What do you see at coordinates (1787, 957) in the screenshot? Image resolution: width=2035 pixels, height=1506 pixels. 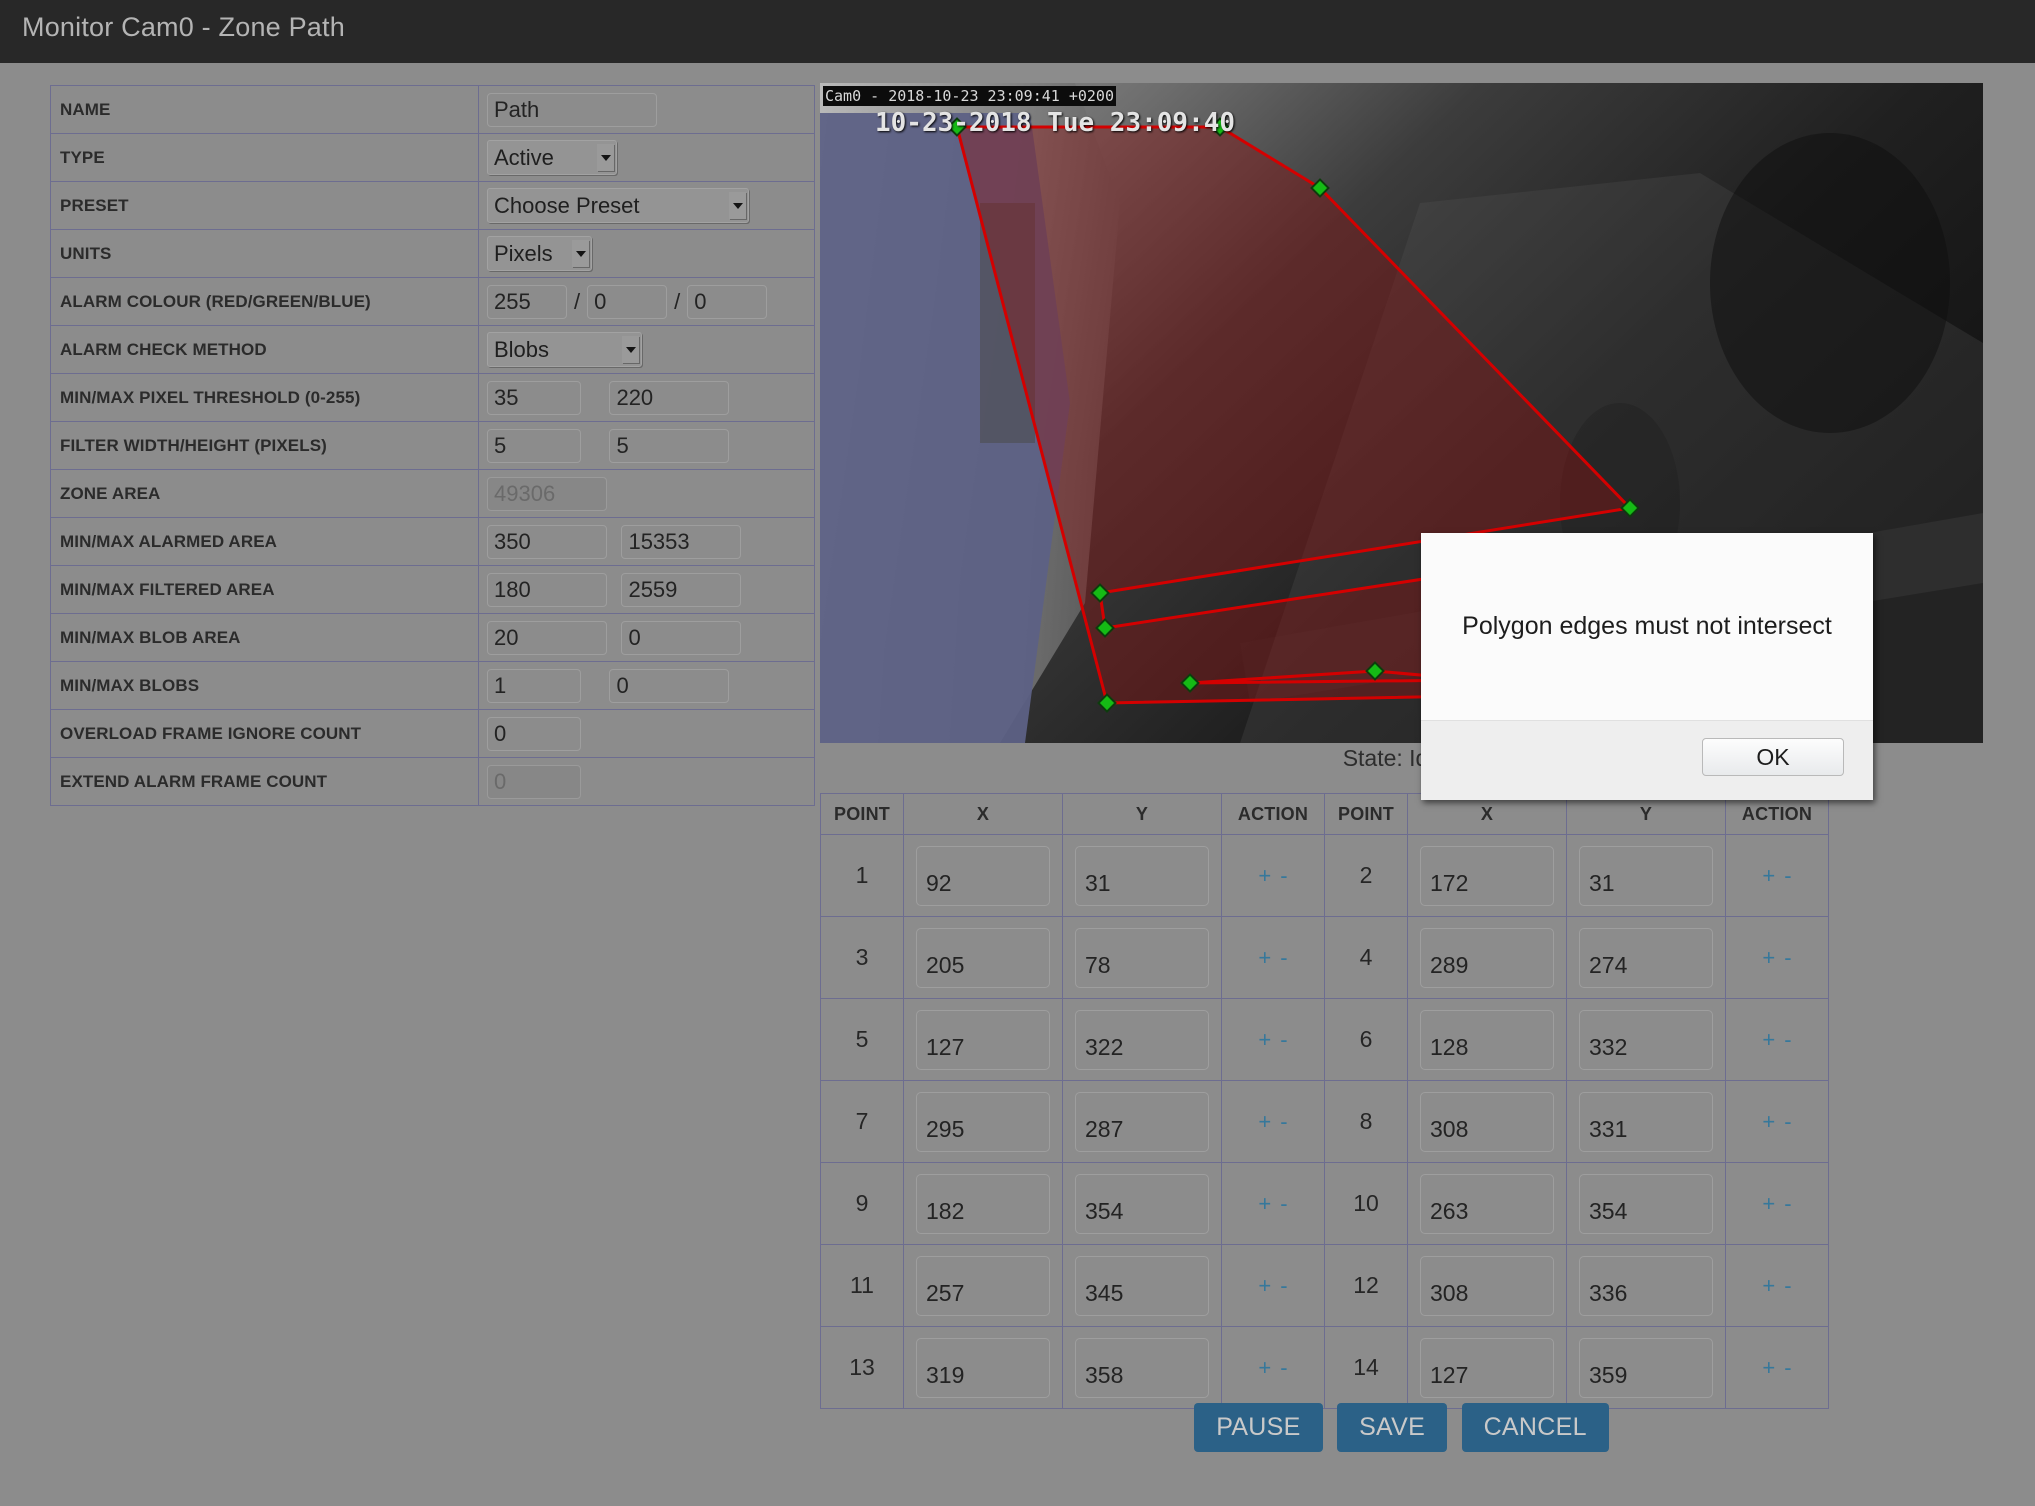 I see `remove-point-4-button: -` at bounding box center [1787, 957].